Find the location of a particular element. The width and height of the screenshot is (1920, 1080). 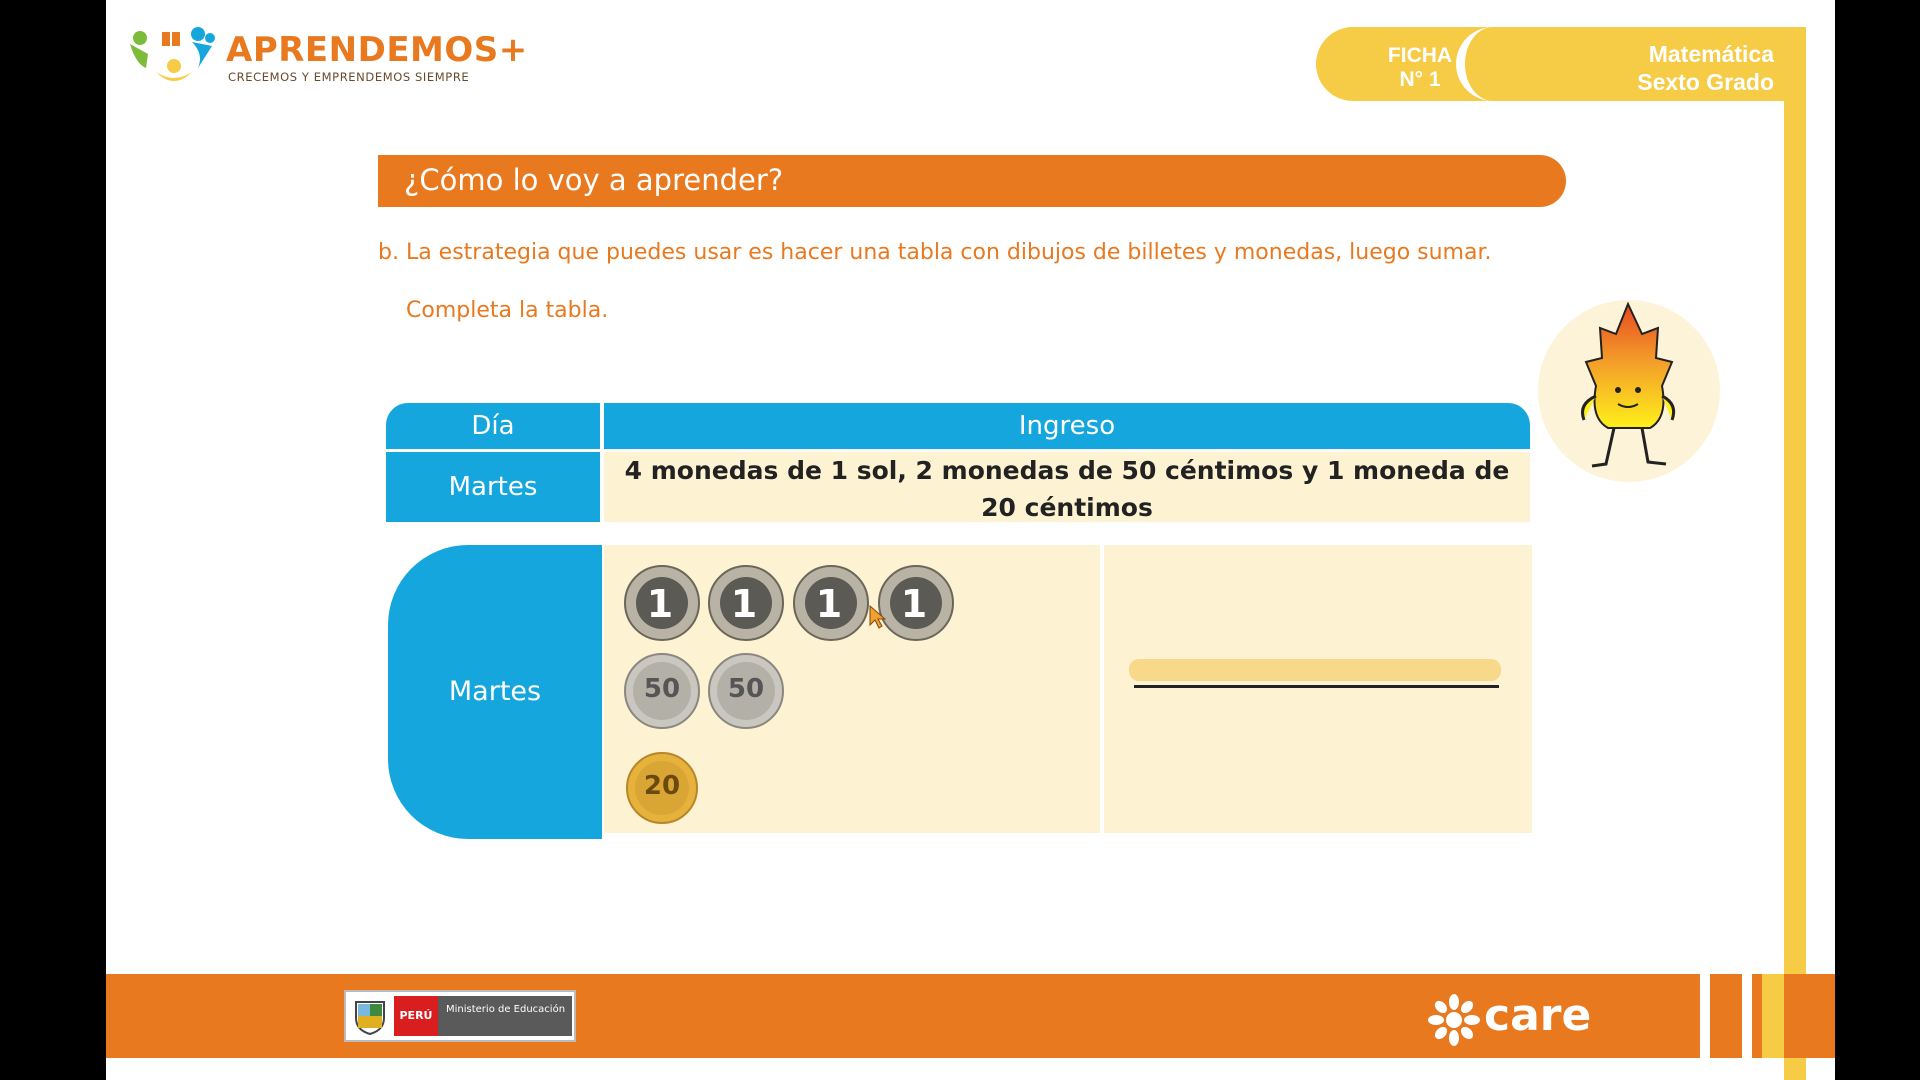

subject-text: Matemática is located at coordinates (1711, 54).